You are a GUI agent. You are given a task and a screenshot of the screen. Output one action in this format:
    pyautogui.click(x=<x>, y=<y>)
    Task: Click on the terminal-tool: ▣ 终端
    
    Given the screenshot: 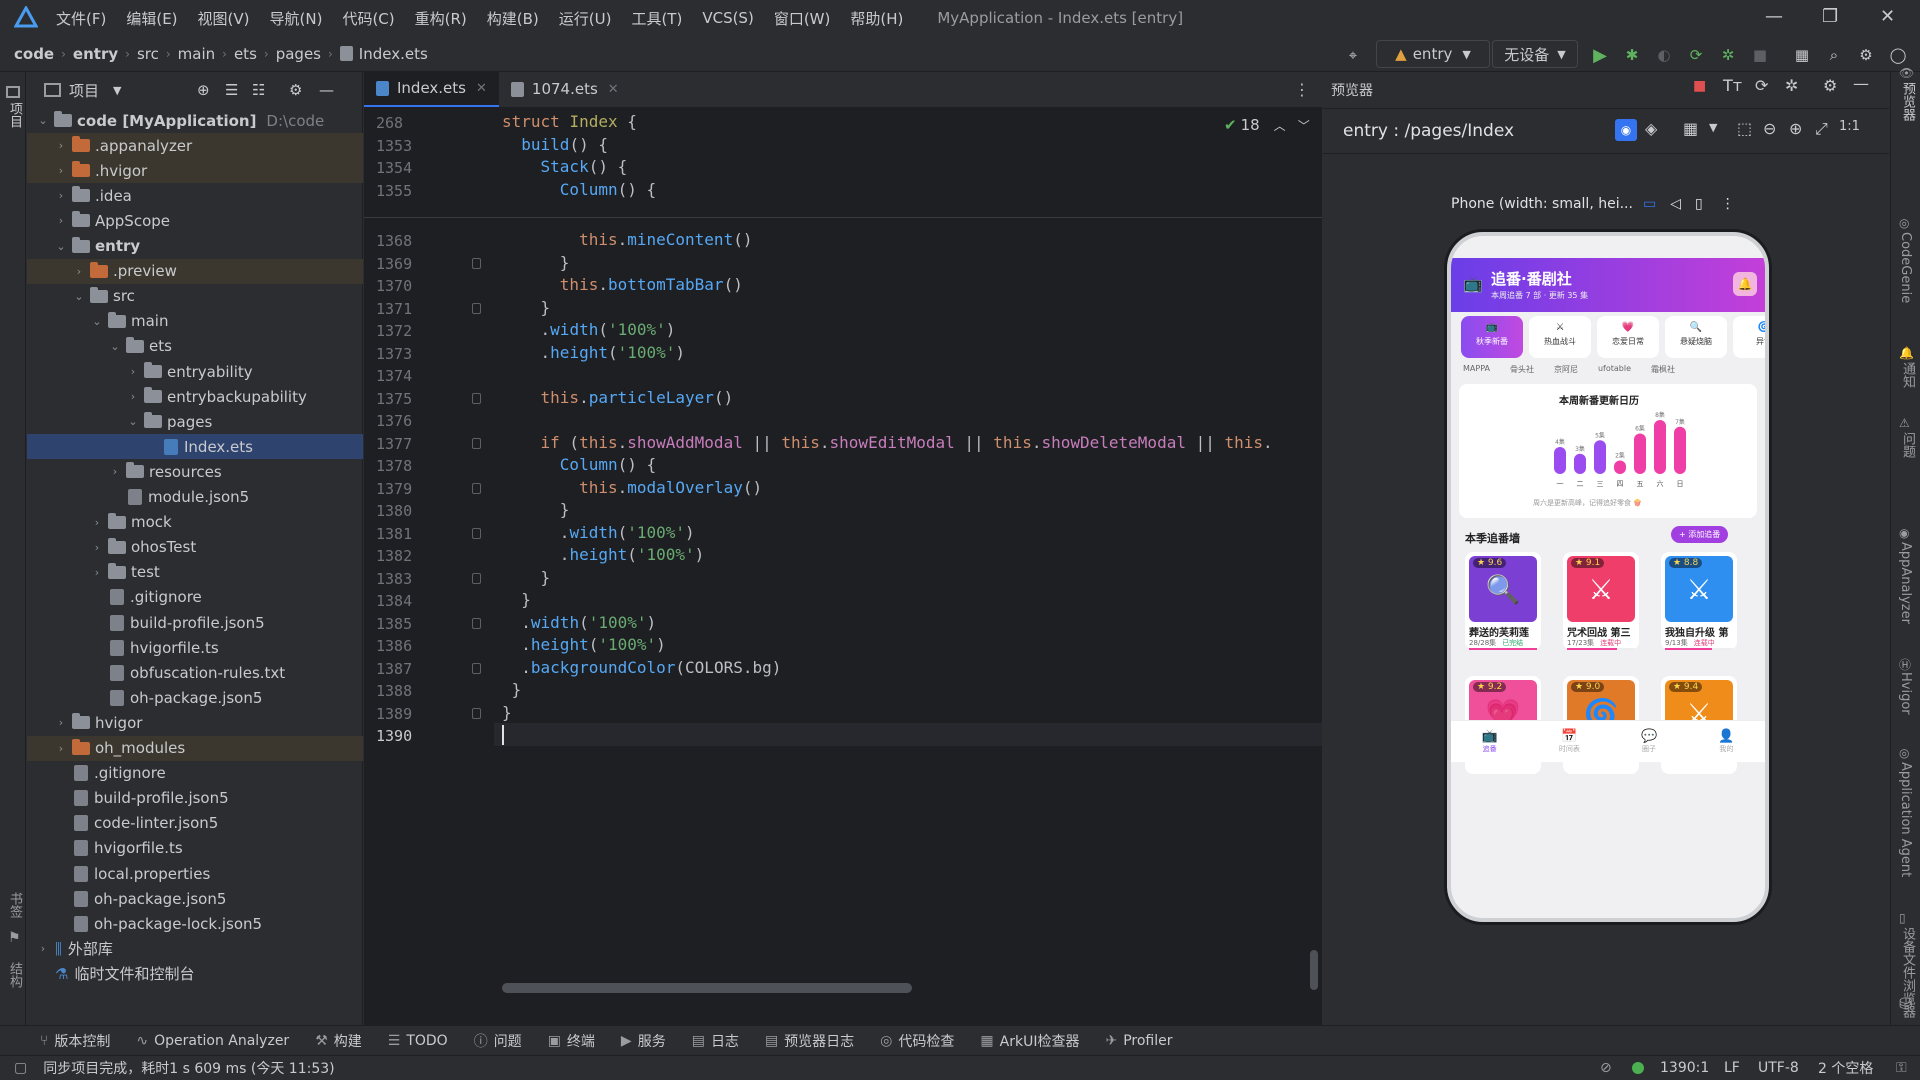 What is the action you would take?
    pyautogui.click(x=571, y=1041)
    